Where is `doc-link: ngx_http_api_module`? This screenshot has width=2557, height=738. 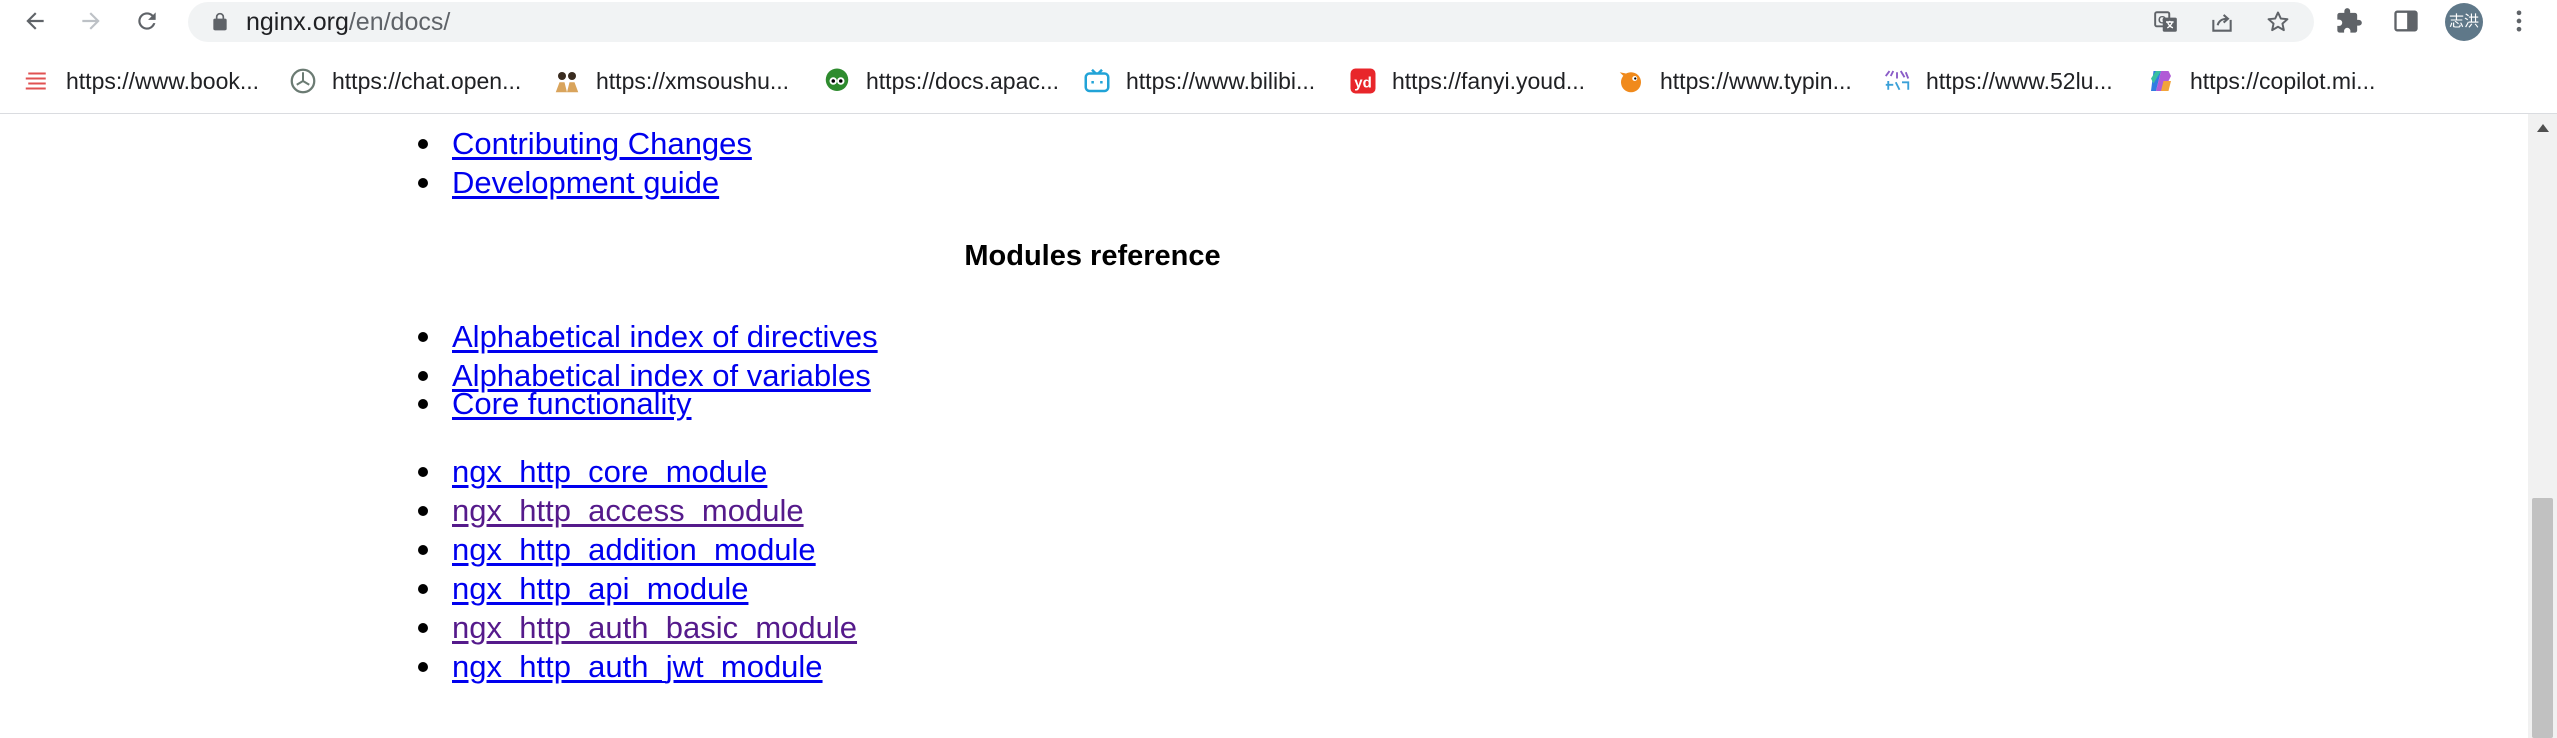
doc-link: ngx_http_api_module is located at coordinates (600, 588).